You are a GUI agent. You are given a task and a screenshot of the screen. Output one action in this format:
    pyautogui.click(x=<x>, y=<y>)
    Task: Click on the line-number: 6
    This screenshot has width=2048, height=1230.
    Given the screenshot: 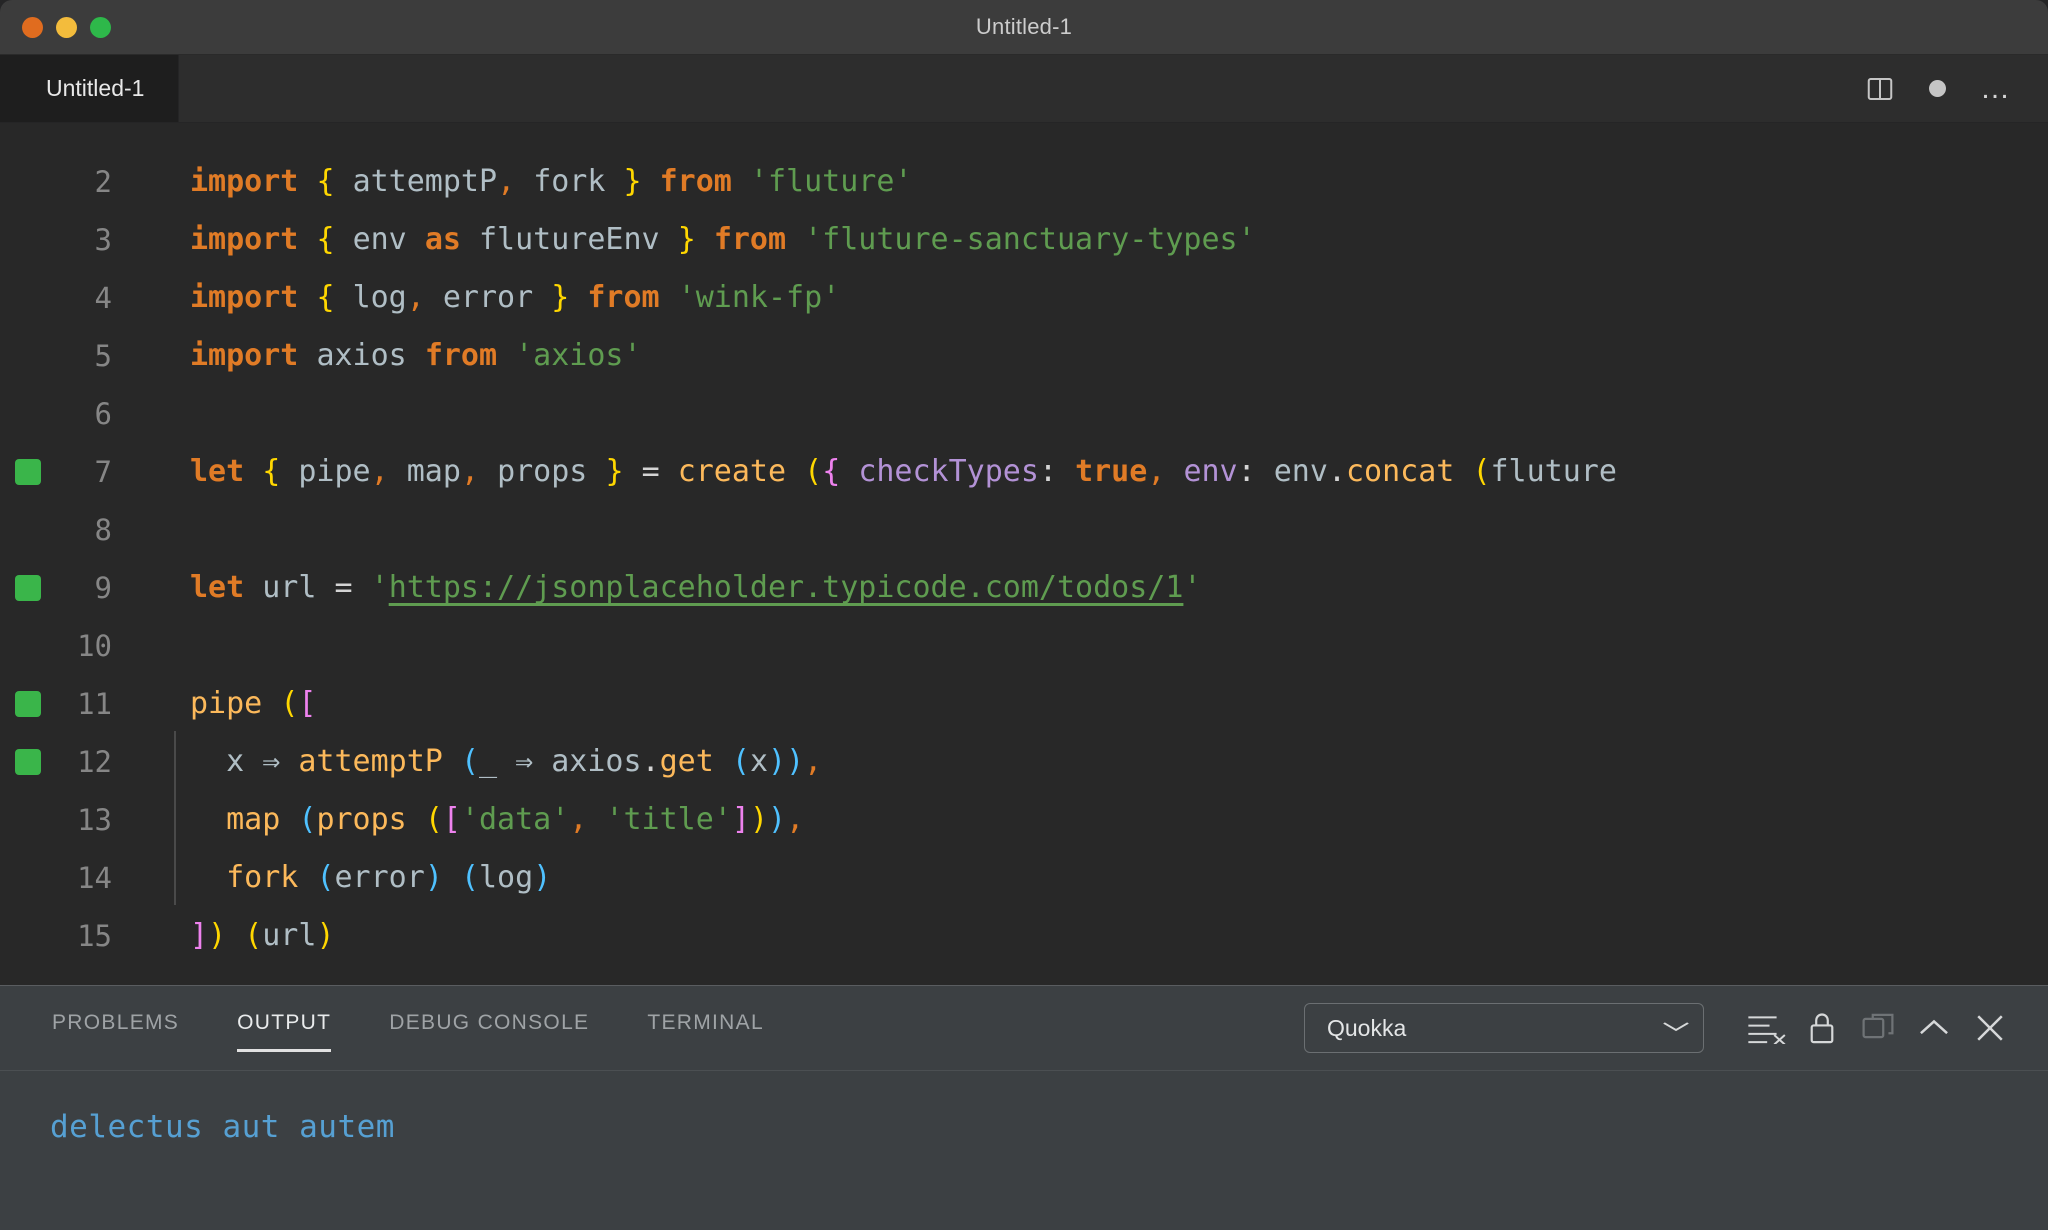 What is the action you would take?
    pyautogui.click(x=103, y=414)
    